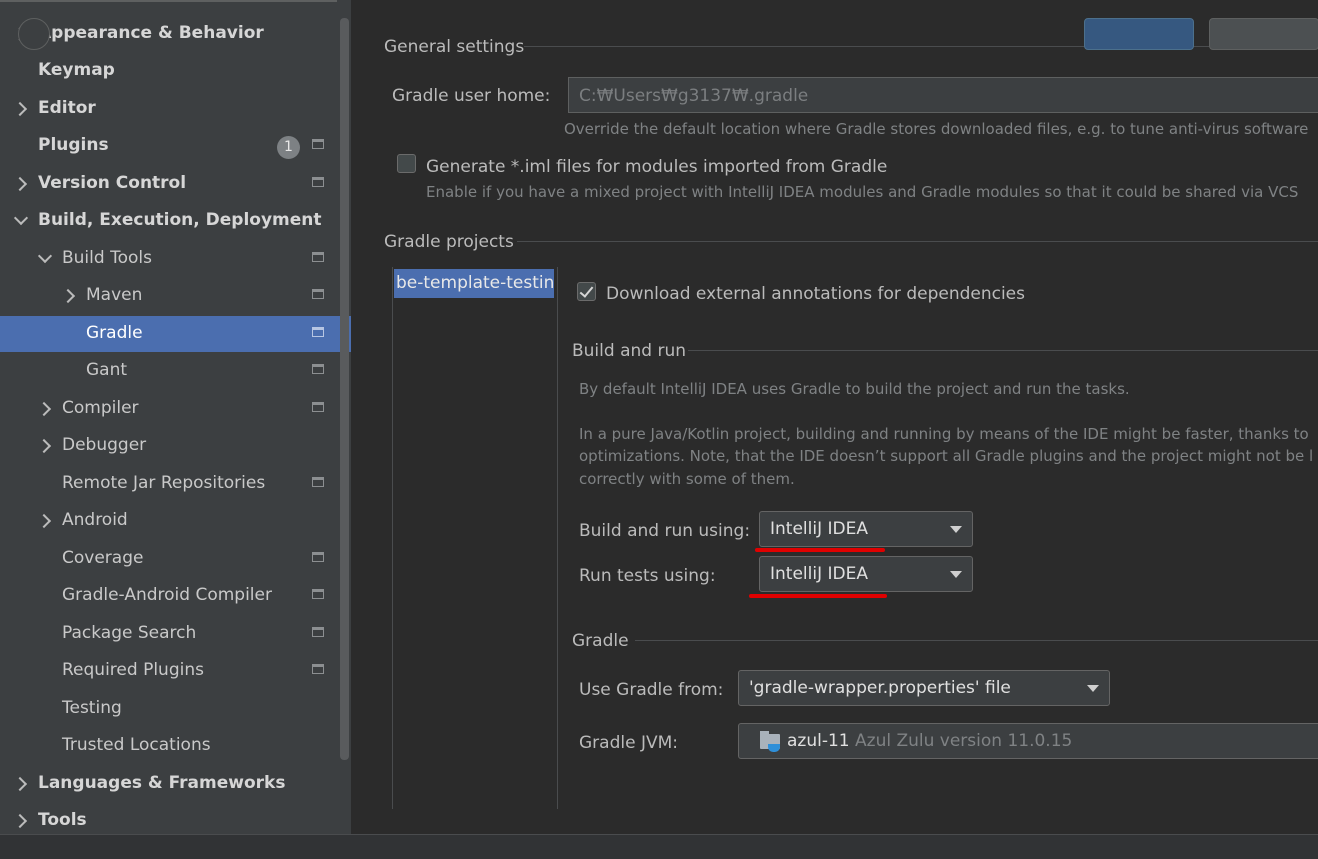  I want to click on tree-item-debugger: Debugger, so click(175, 446).